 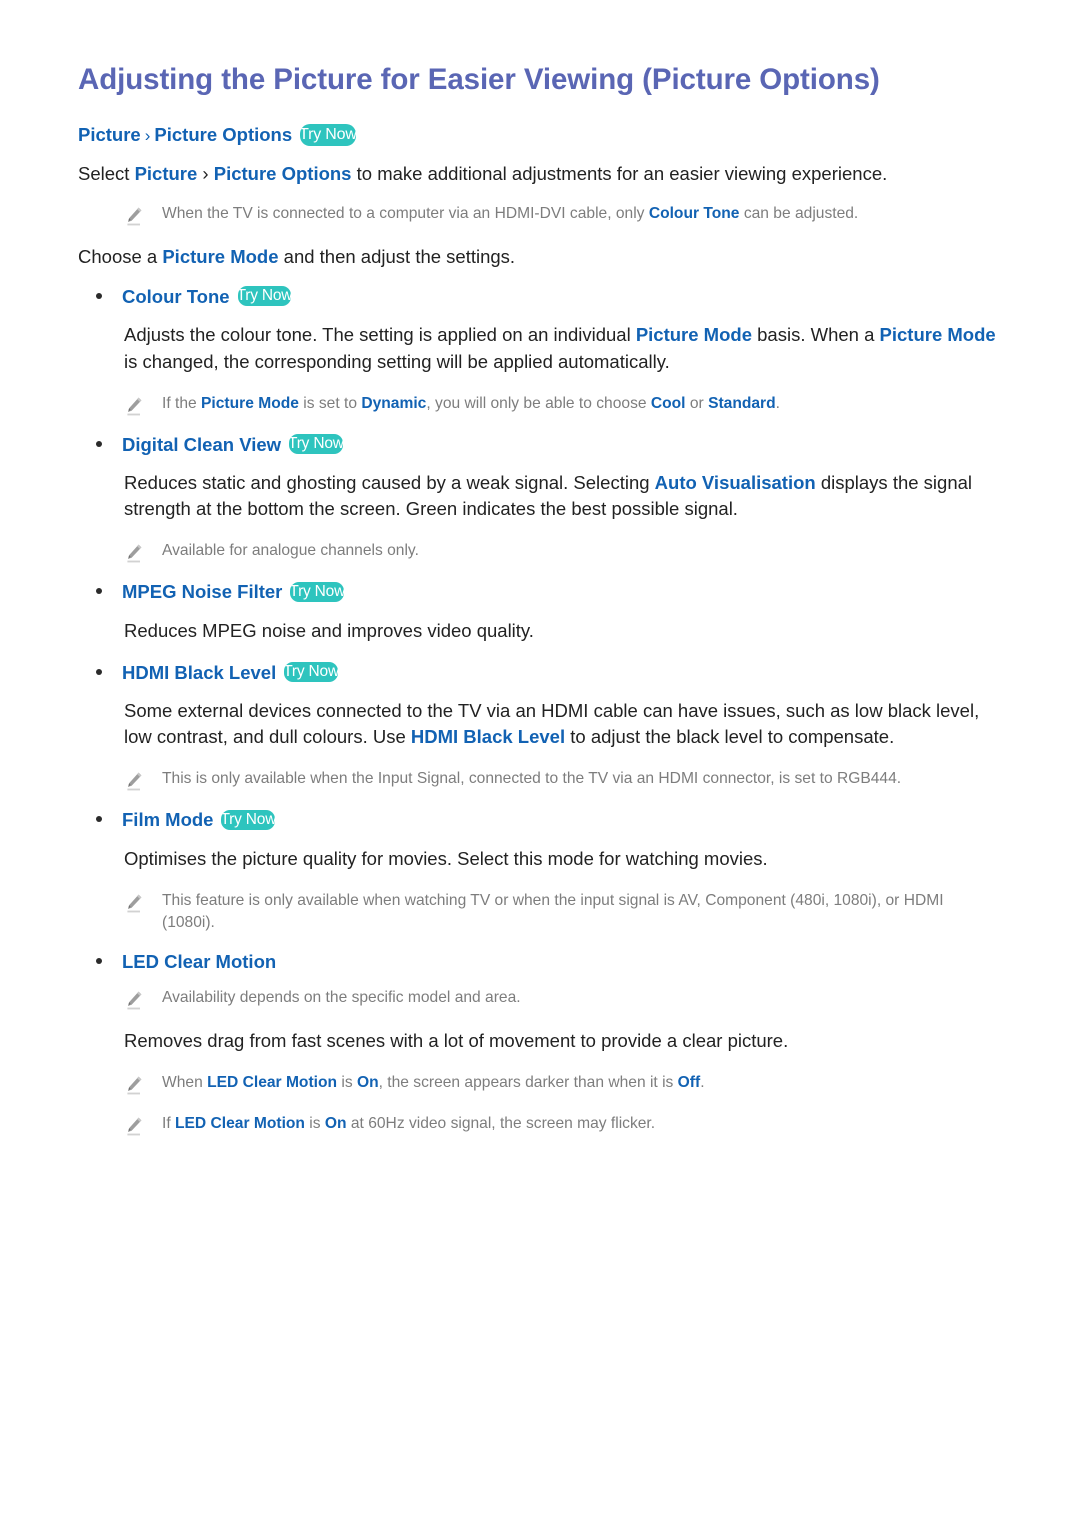 What do you see at coordinates (735, 482) in the screenshot?
I see `digital-clean-view-p0-link-1: Auto Visualisation` at bounding box center [735, 482].